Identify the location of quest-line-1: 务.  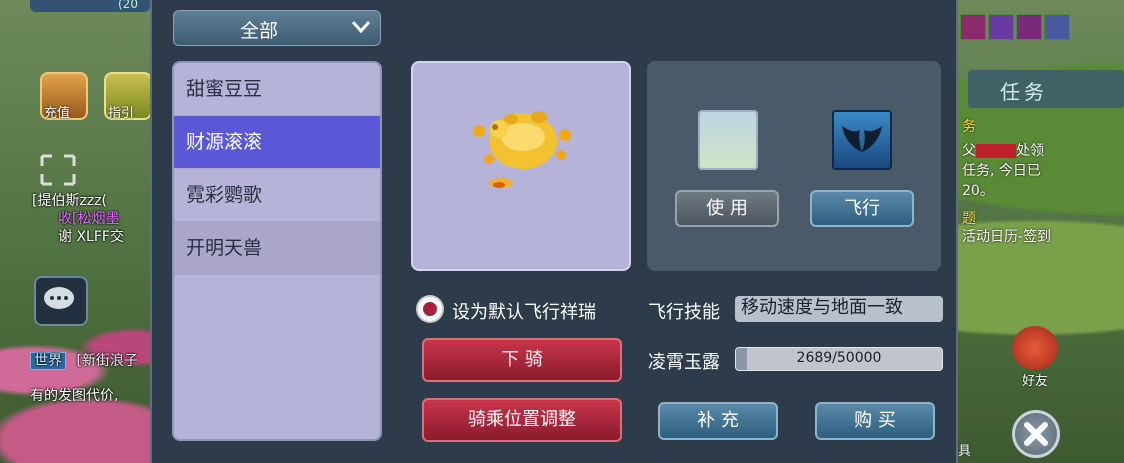
(969, 127).